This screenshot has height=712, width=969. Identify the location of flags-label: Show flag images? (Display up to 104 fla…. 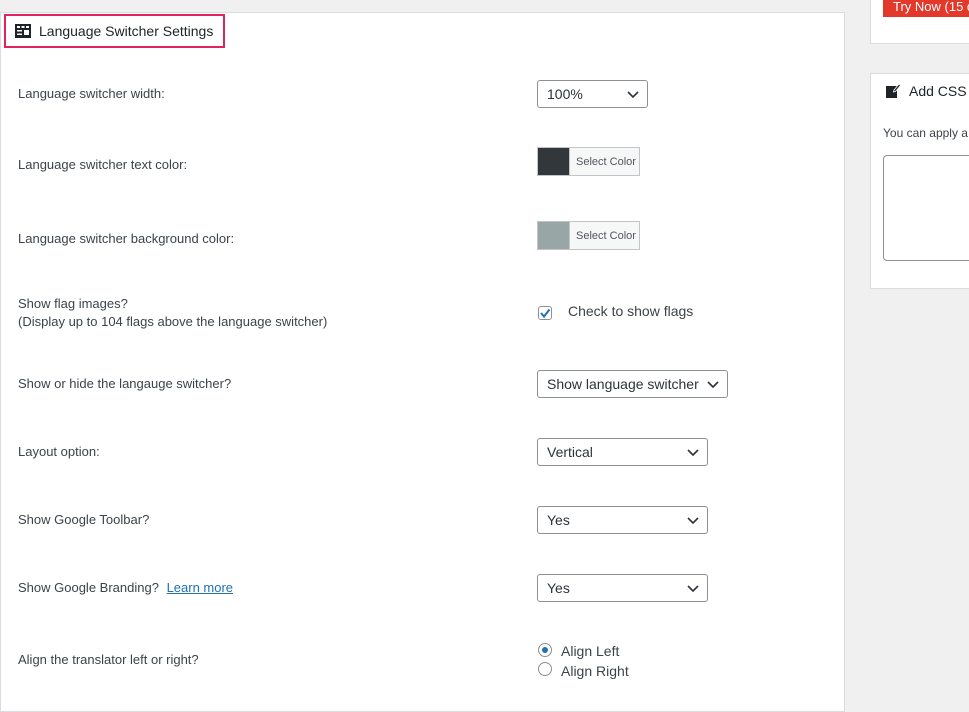
(172, 313).